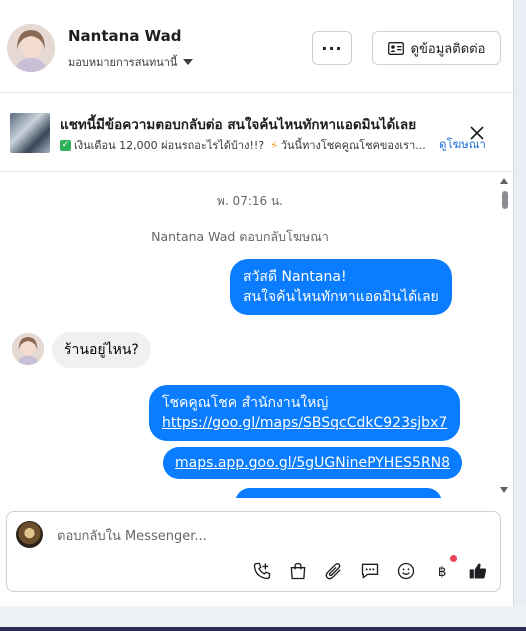 This screenshot has height=631, width=526. What do you see at coordinates (453, 558) in the screenshot?
I see `notification-dot` at bounding box center [453, 558].